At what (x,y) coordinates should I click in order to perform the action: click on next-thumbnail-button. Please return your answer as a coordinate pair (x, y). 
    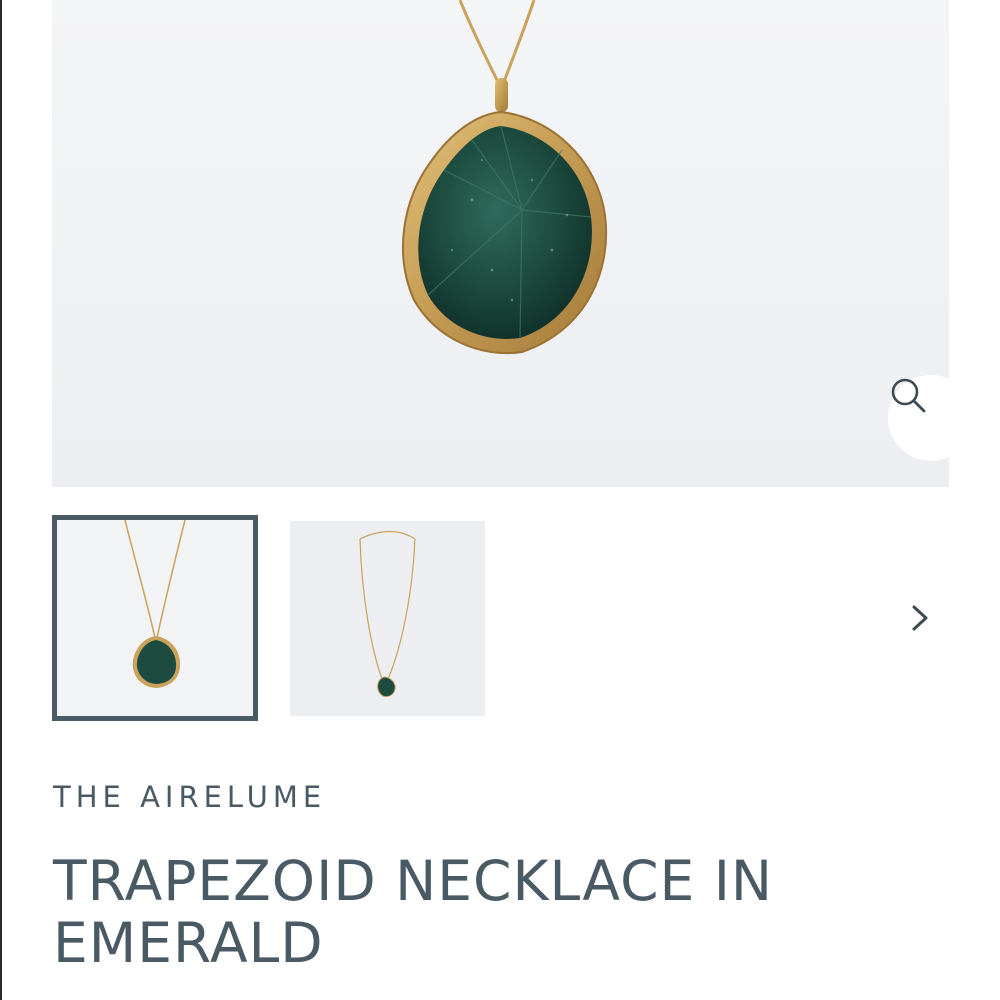
    Looking at the image, I should click on (920, 620).